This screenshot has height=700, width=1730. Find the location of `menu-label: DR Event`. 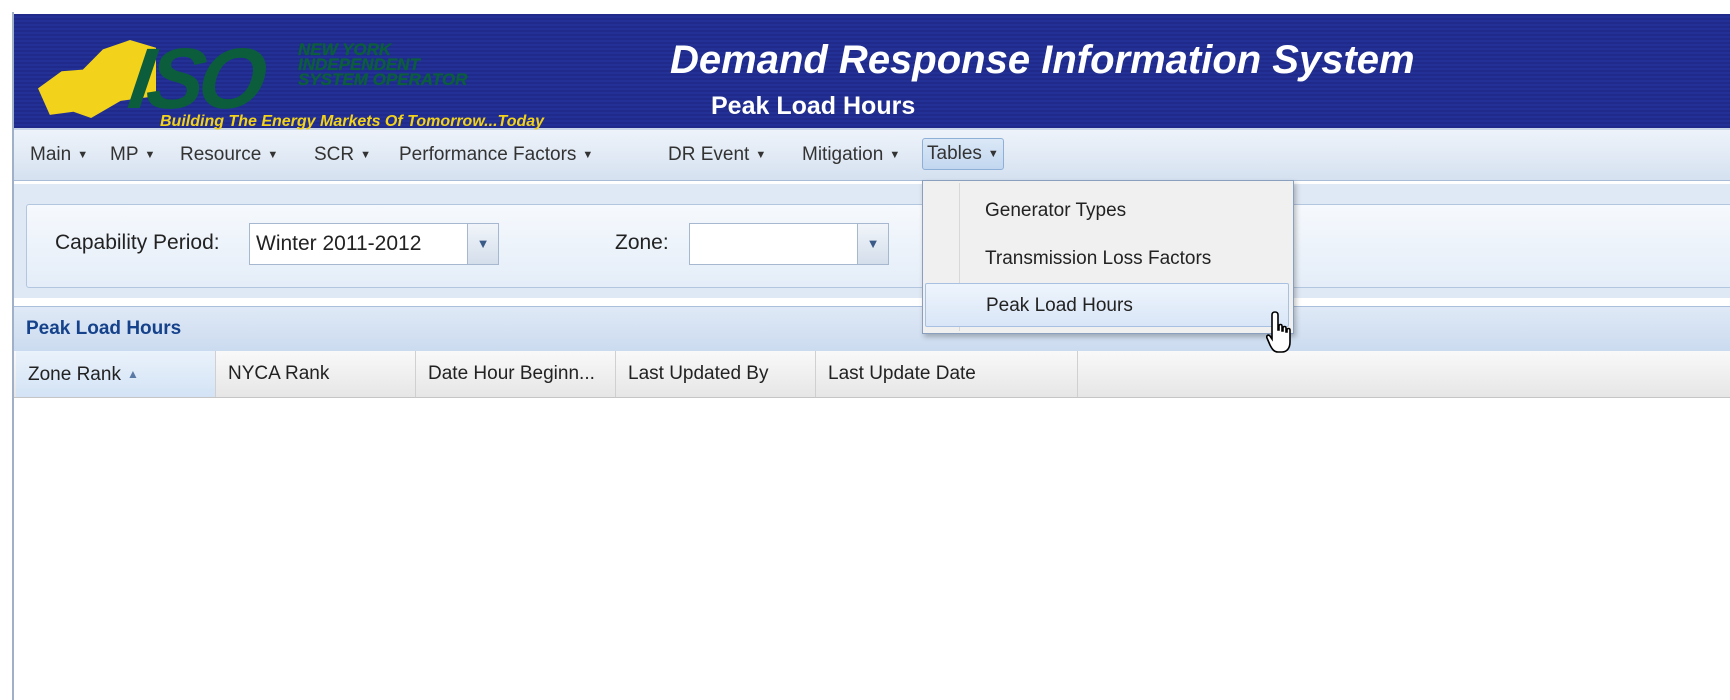

menu-label: DR Event is located at coordinates (709, 154).